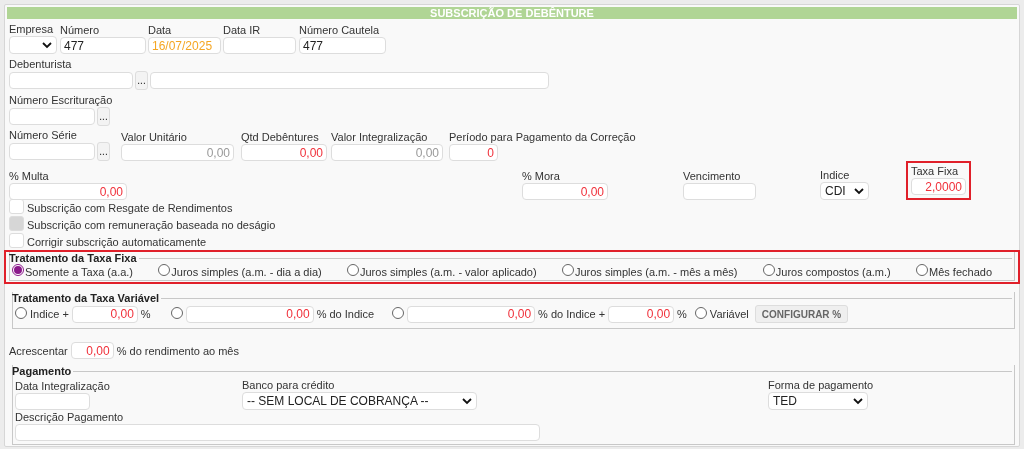 The image size is (1024, 449). What do you see at coordinates (29, 176) in the screenshot?
I see `field-label: % Multa` at bounding box center [29, 176].